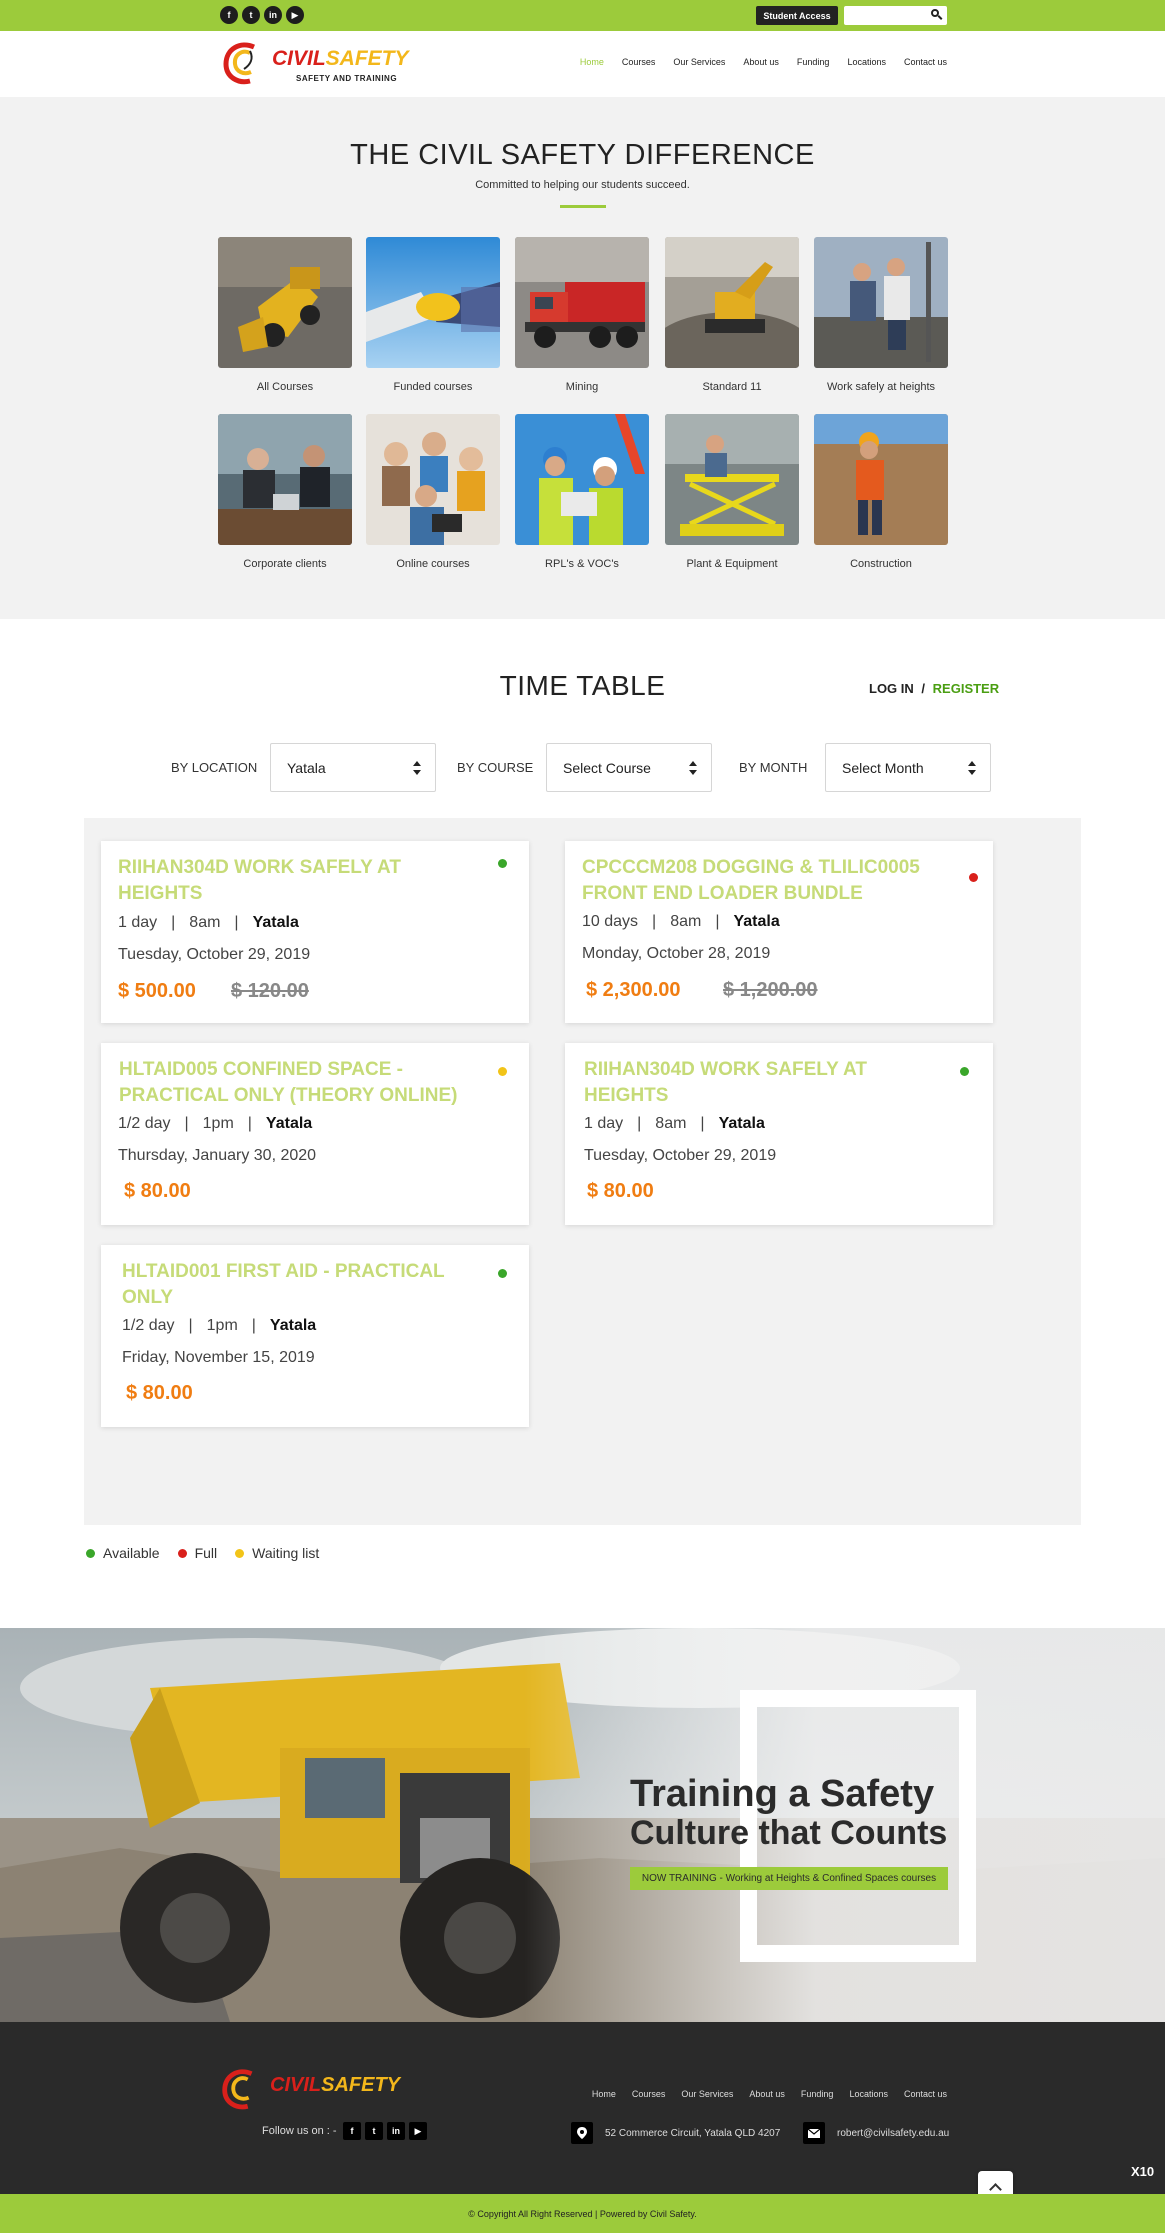  Describe the element at coordinates (699, 62) in the screenshot. I see `nav-our-services: Our Services` at that location.